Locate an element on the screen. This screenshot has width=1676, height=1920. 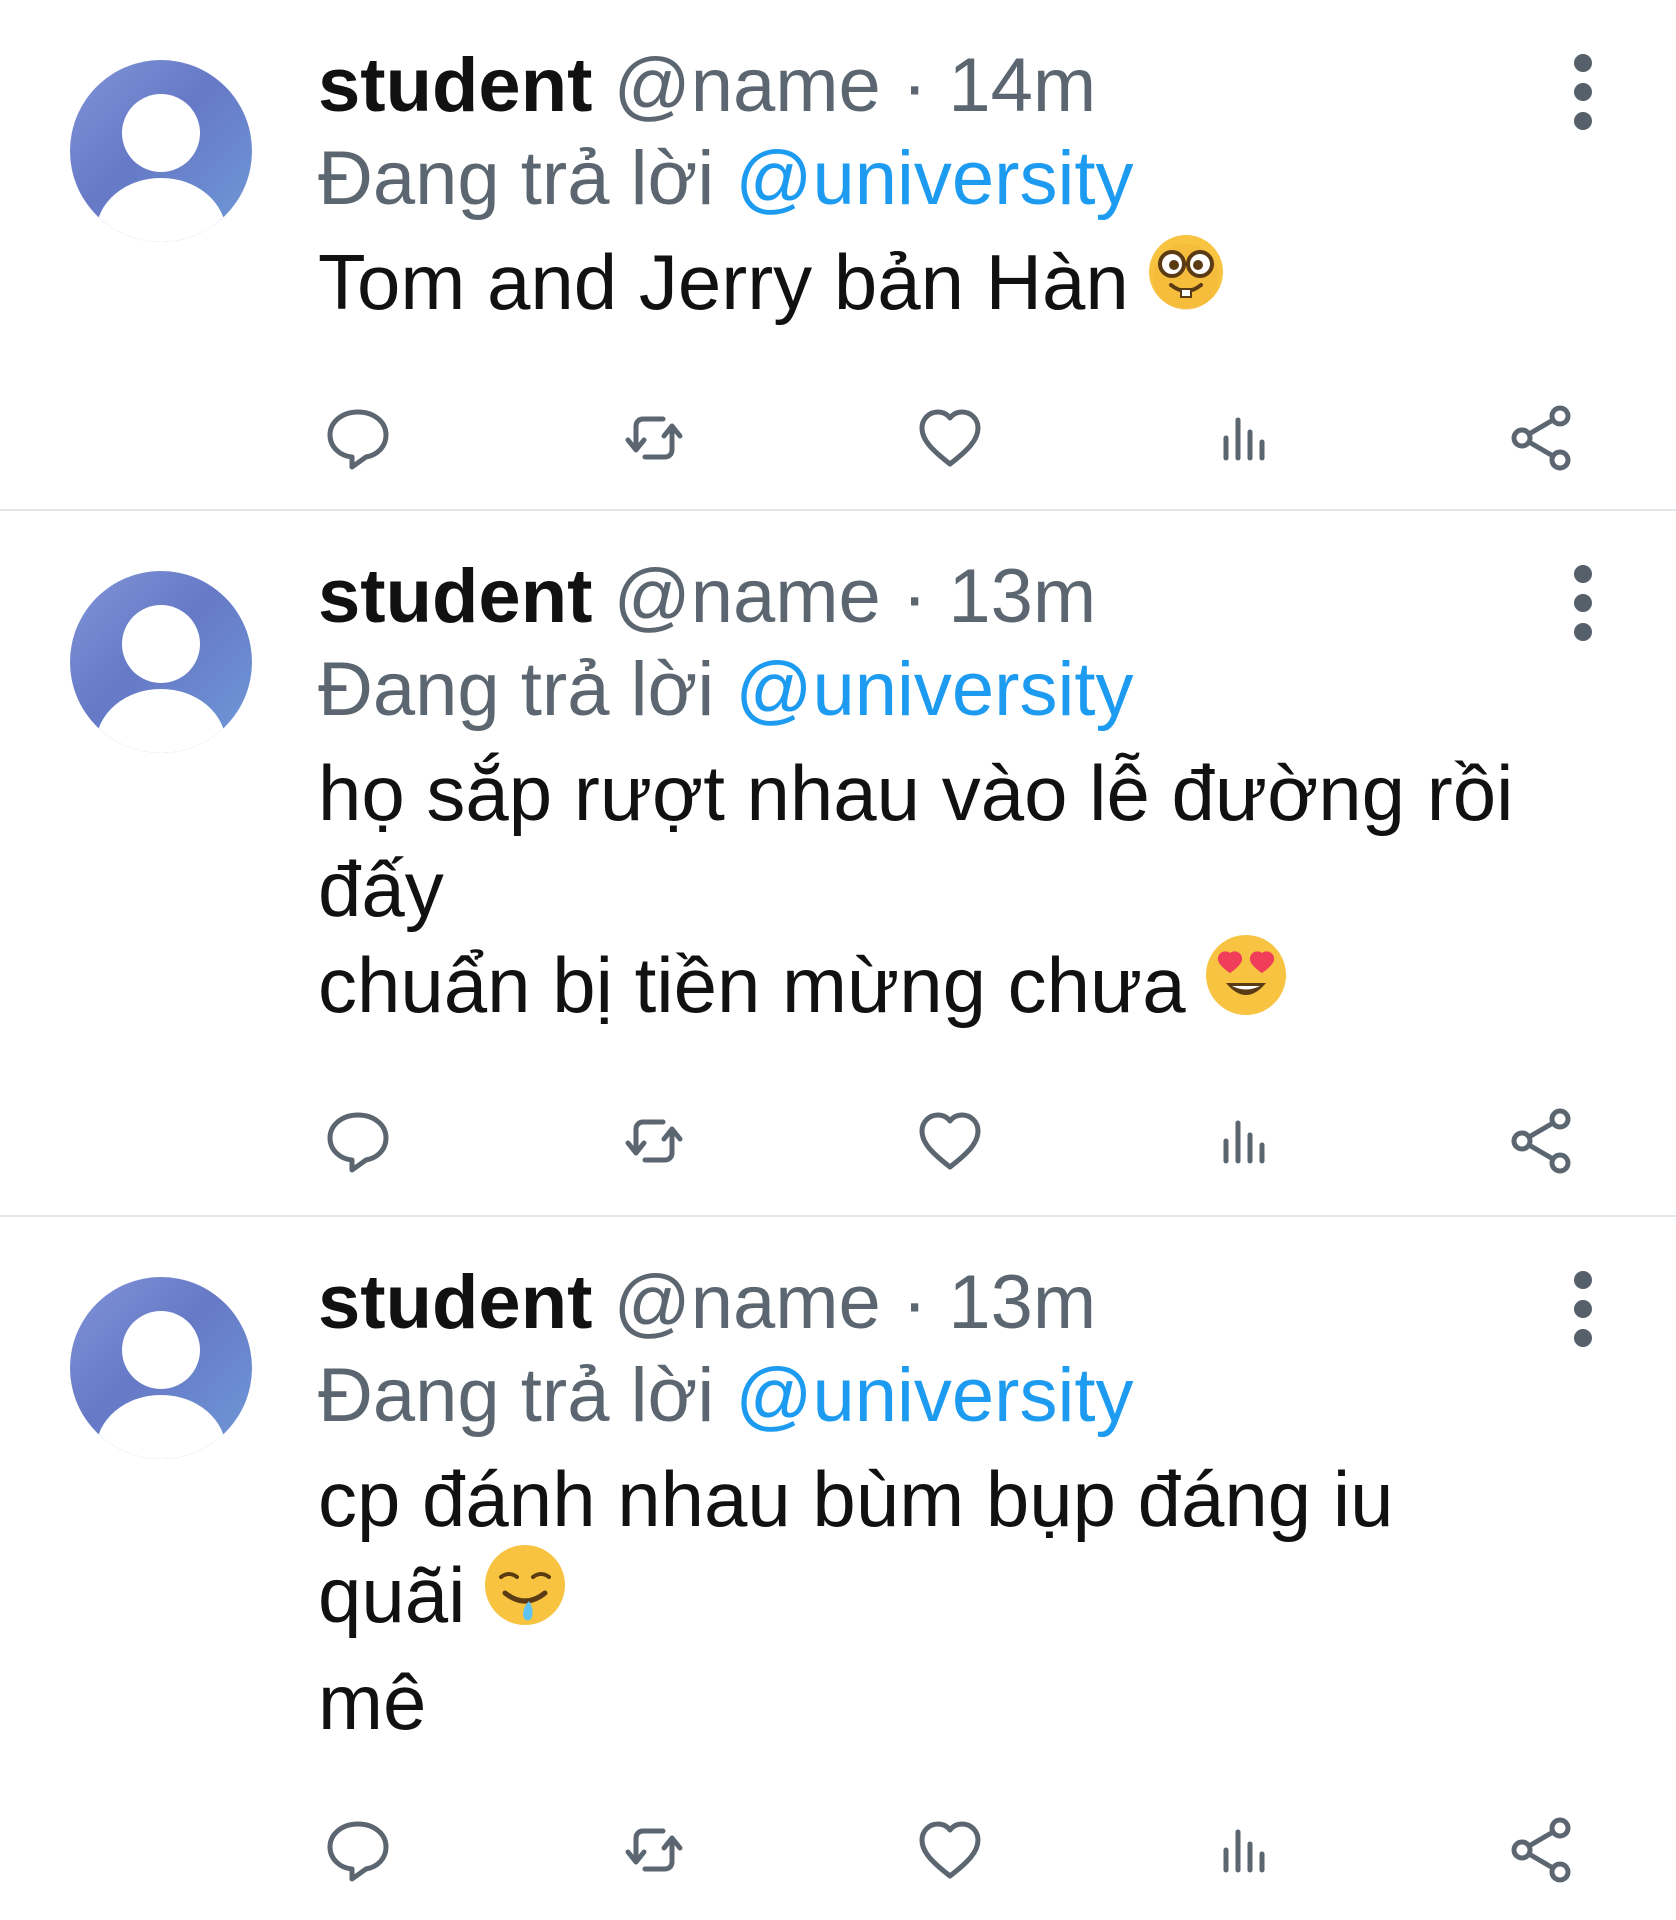
drooling-face-emoji is located at coordinates (525, 1595).